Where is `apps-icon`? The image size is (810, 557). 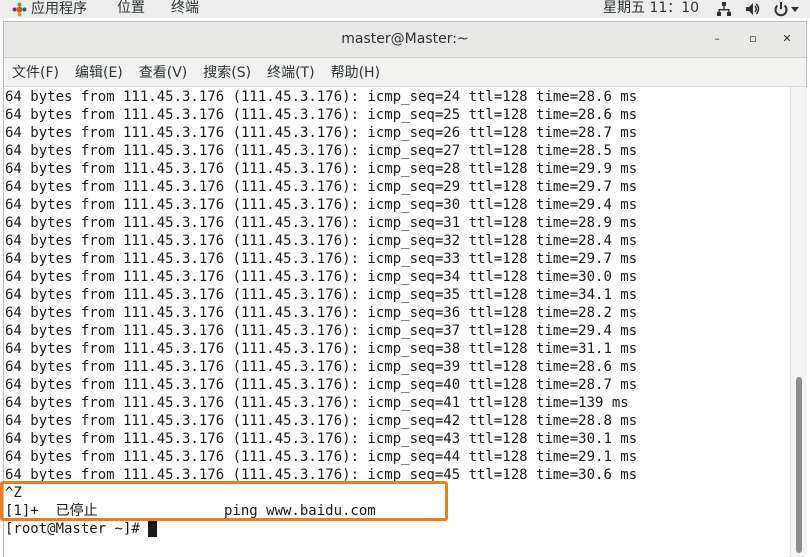 apps-icon is located at coordinates (19, 9).